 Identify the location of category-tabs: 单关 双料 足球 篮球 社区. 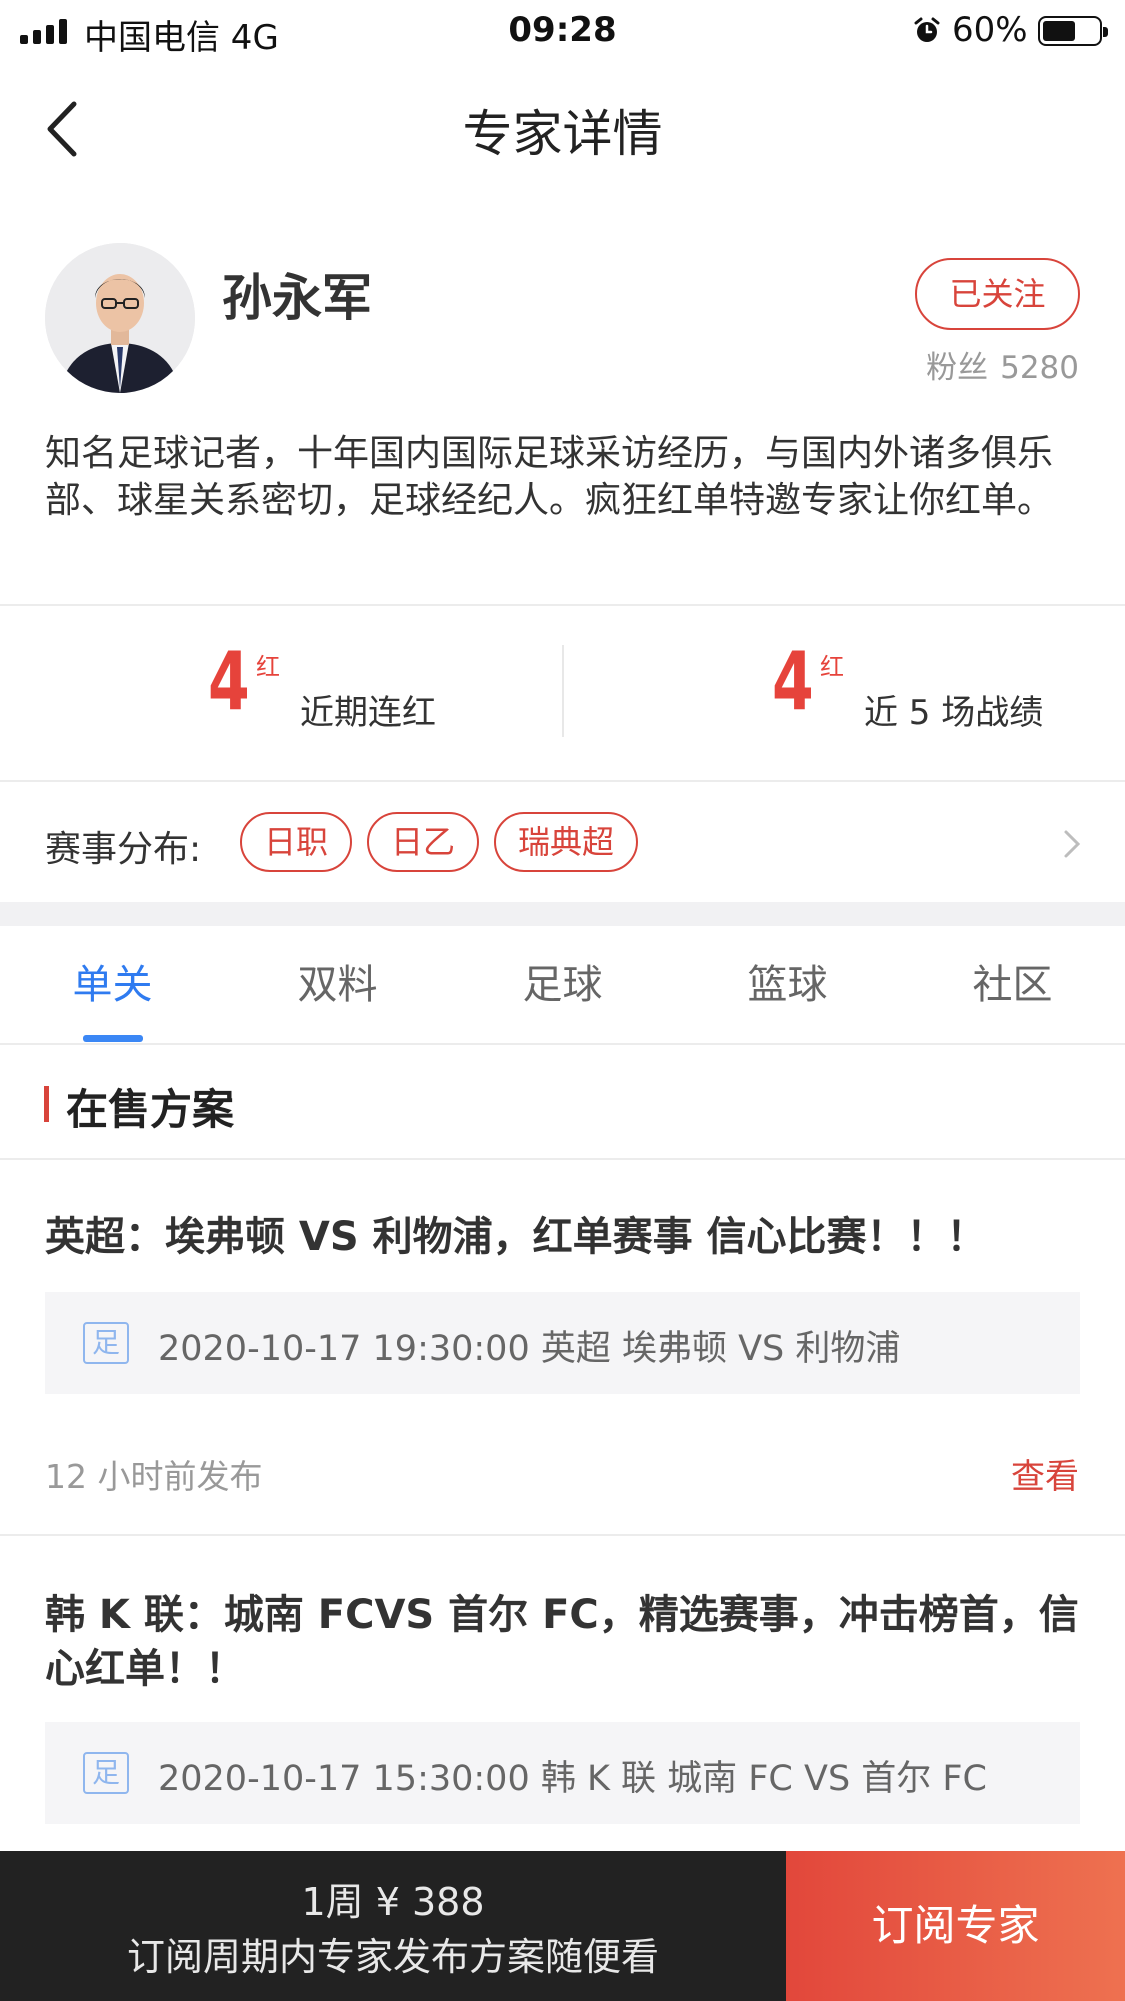
(562, 985).